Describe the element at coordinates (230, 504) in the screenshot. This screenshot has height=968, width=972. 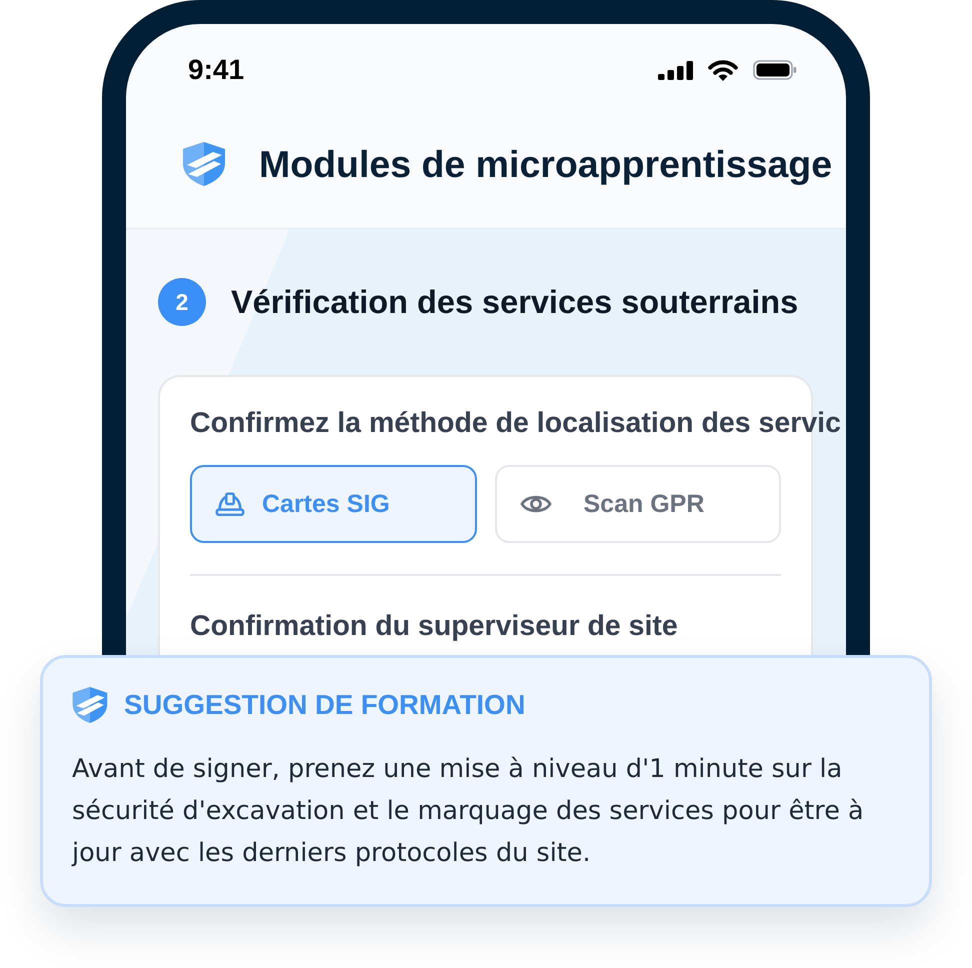
I see `hard-hat-icon` at that location.